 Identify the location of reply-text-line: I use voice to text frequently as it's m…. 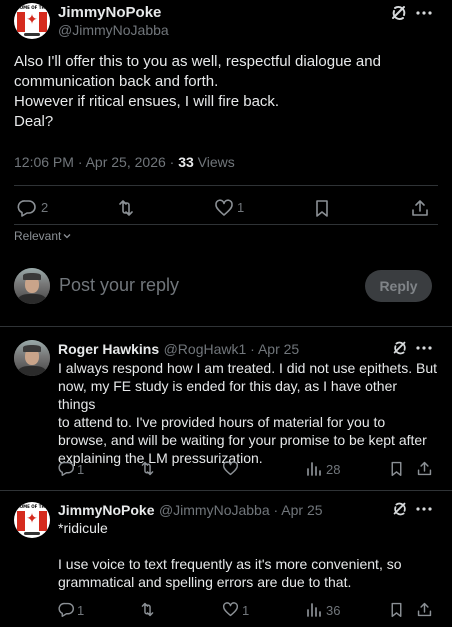
(230, 564).